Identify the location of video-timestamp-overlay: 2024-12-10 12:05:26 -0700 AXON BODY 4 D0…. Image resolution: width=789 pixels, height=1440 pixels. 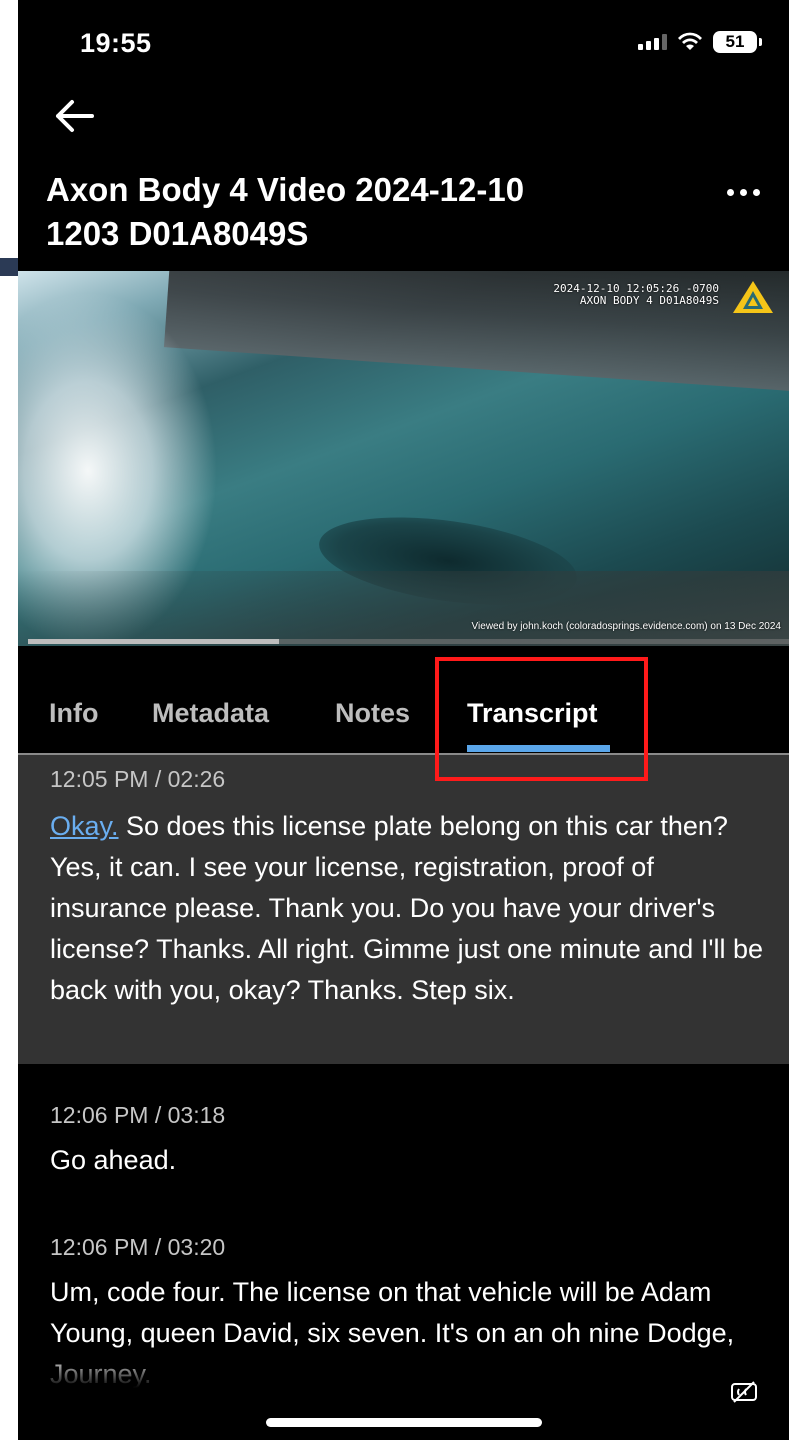
(636, 295).